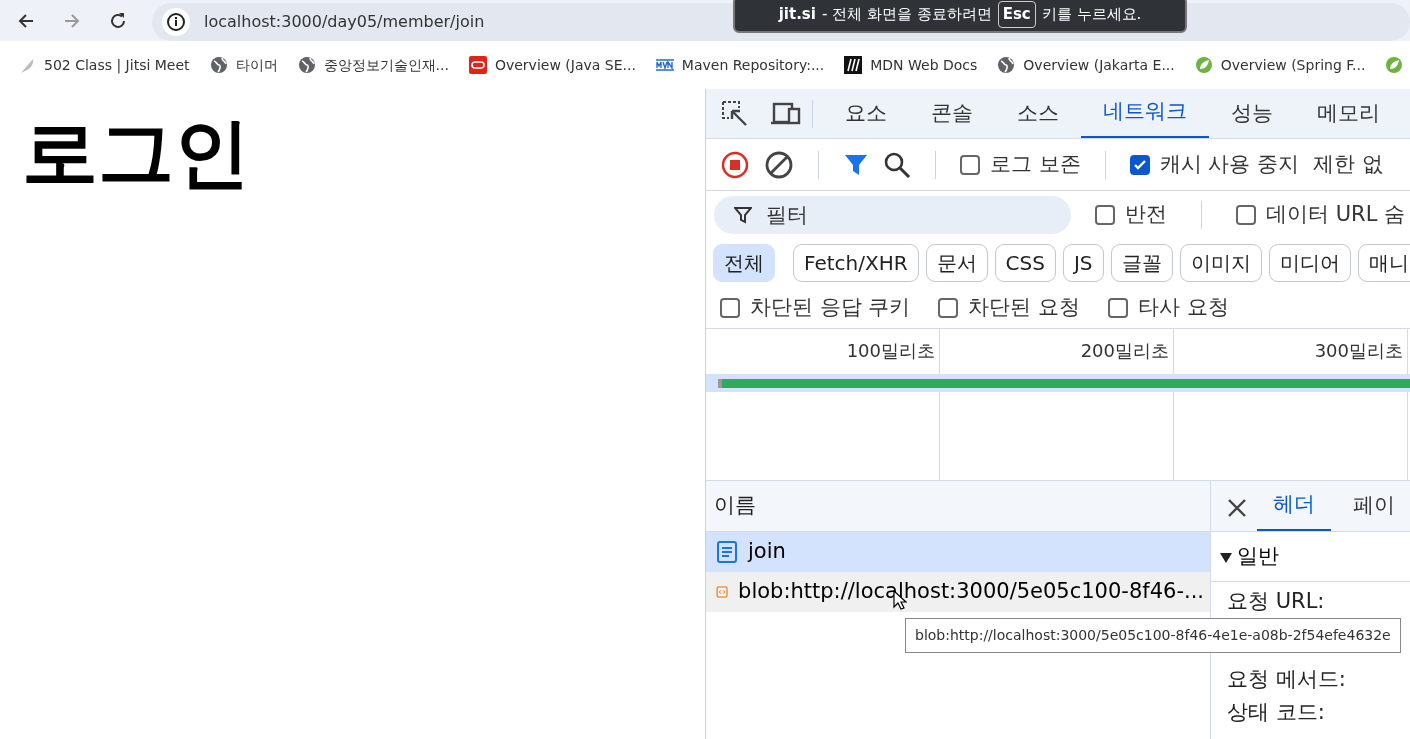 The height and width of the screenshot is (739, 1410). I want to click on detail-tab: 헤더, so click(1294, 506).